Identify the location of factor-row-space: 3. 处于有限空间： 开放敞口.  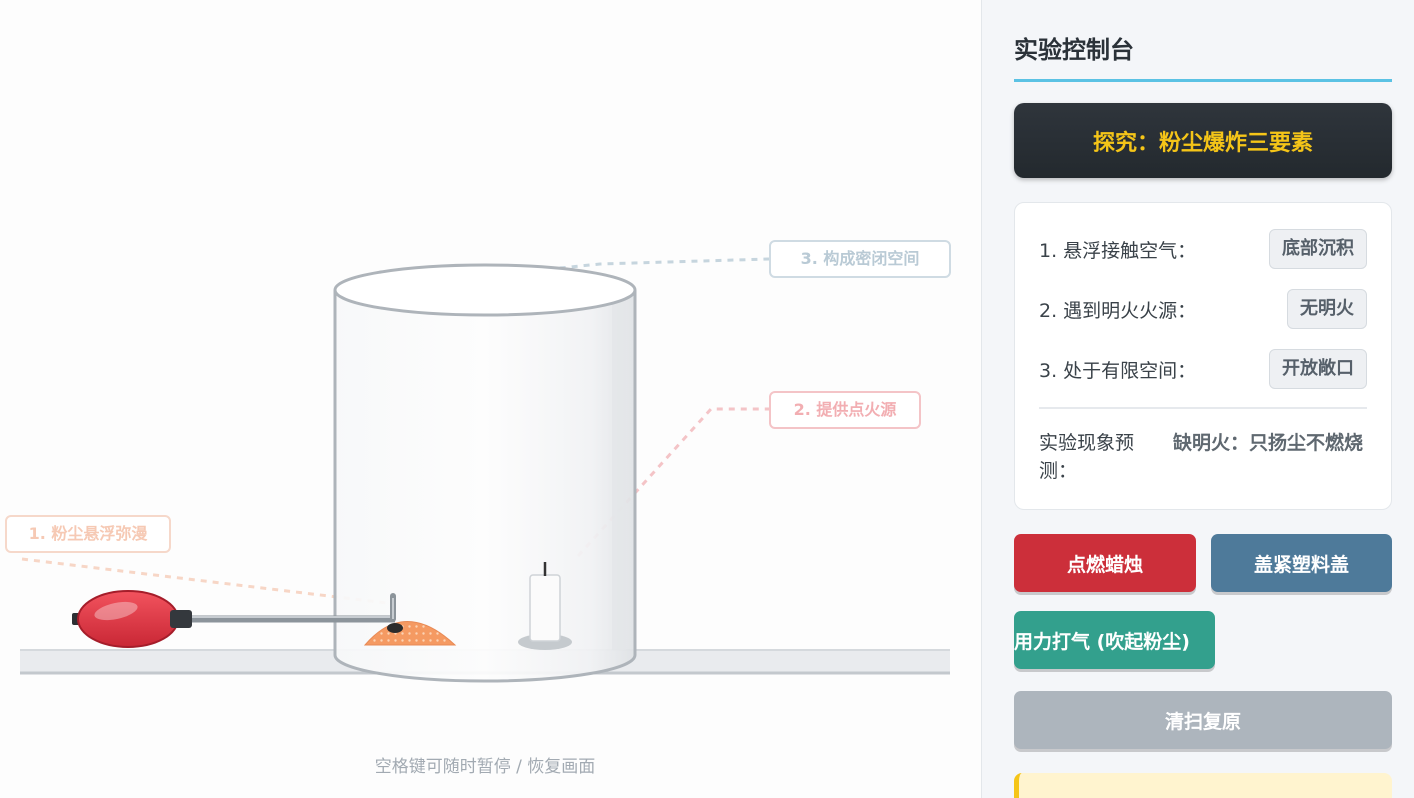
(1203, 369).